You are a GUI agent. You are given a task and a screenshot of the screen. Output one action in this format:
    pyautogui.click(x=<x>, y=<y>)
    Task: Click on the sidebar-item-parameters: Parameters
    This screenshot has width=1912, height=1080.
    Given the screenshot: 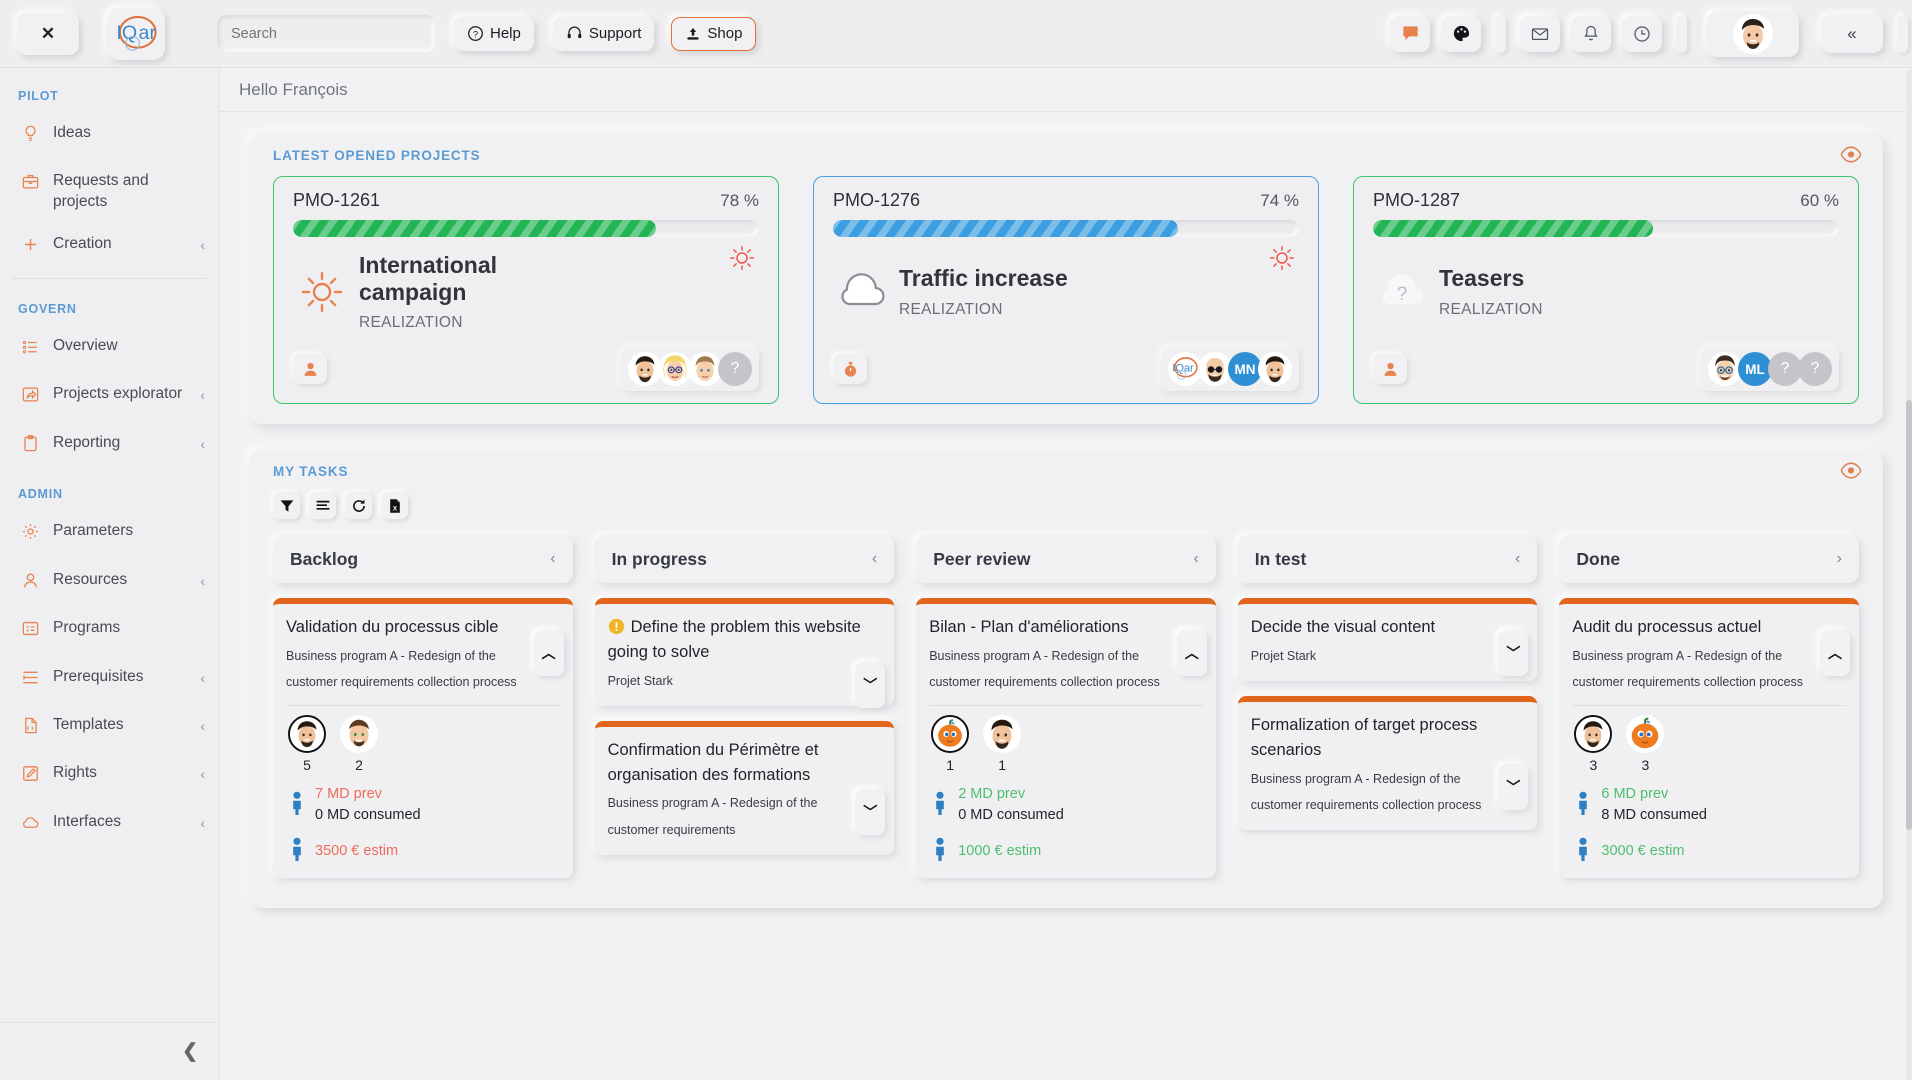 What is the action you would take?
    pyautogui.click(x=109, y=534)
    